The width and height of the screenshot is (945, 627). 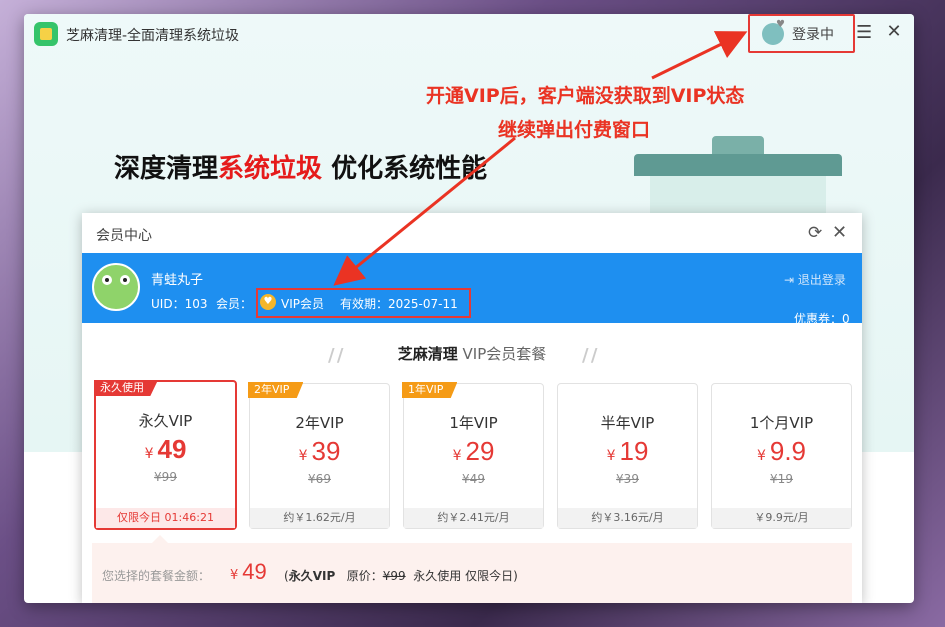 I want to click on coupon-count: 优惠券：0, so click(x=822, y=319).